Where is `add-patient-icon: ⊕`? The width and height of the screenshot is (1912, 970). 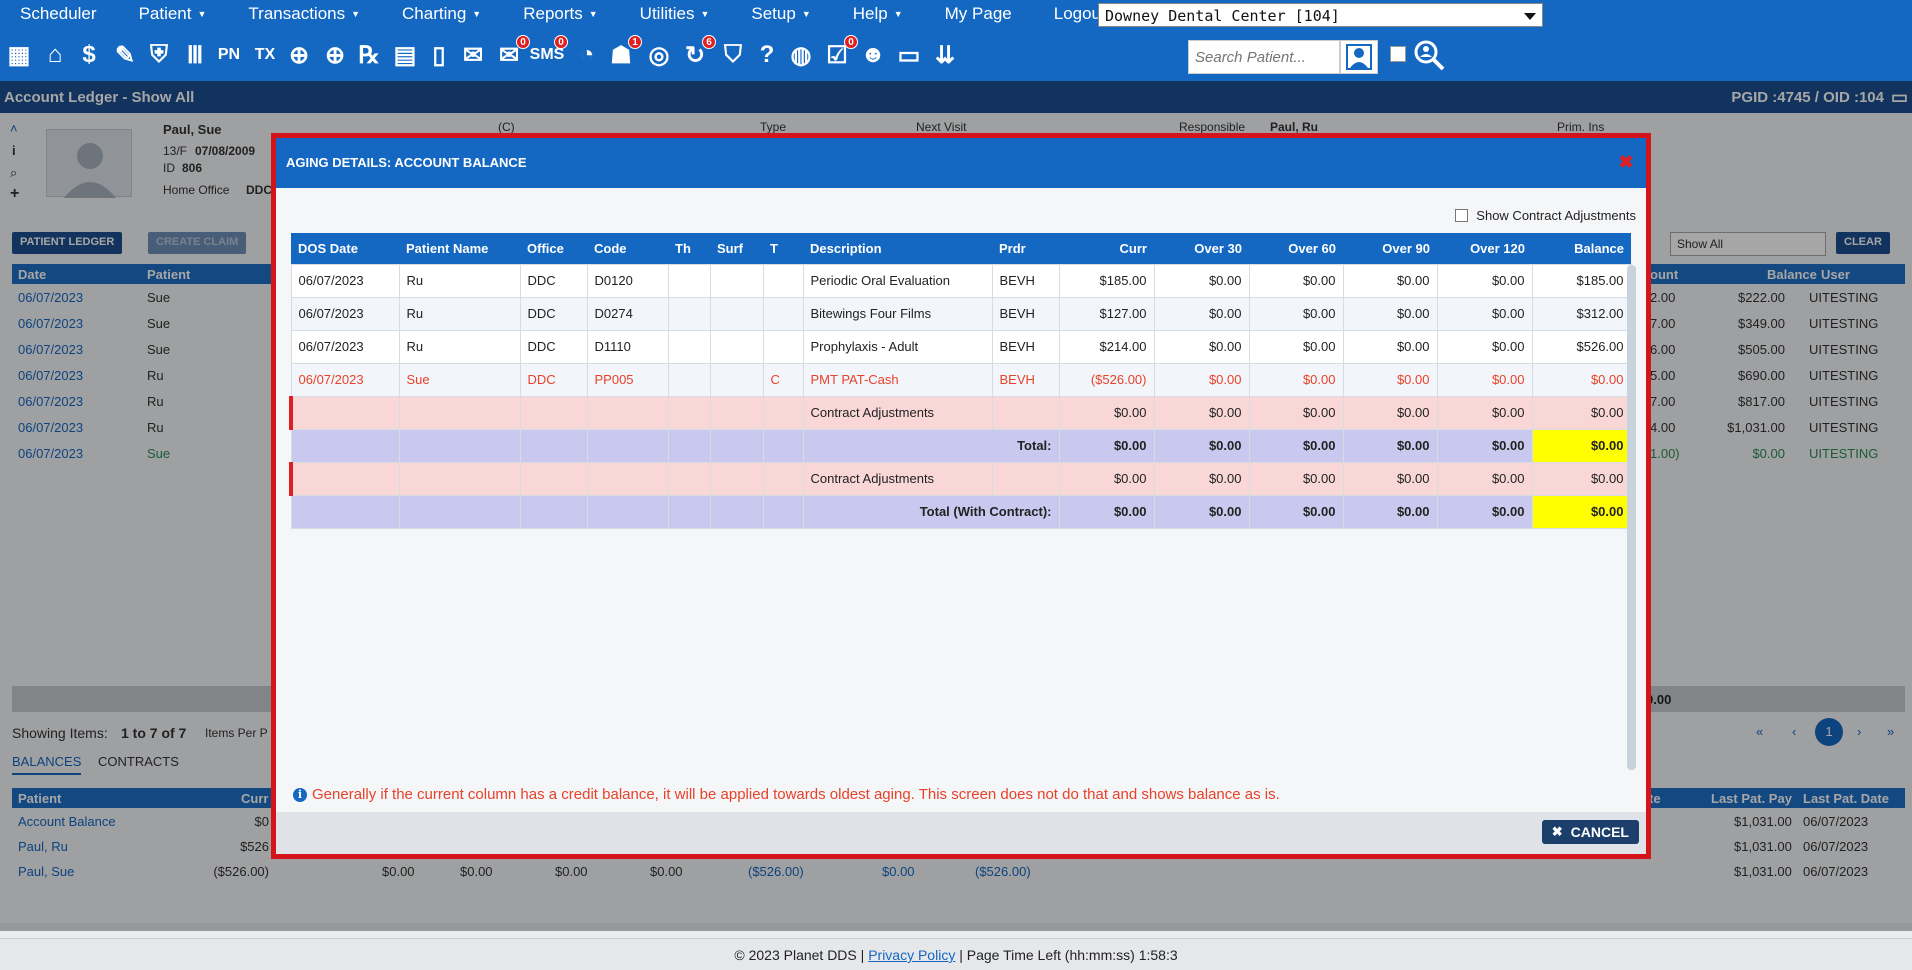
add-patient-icon: ⊕ is located at coordinates (299, 55).